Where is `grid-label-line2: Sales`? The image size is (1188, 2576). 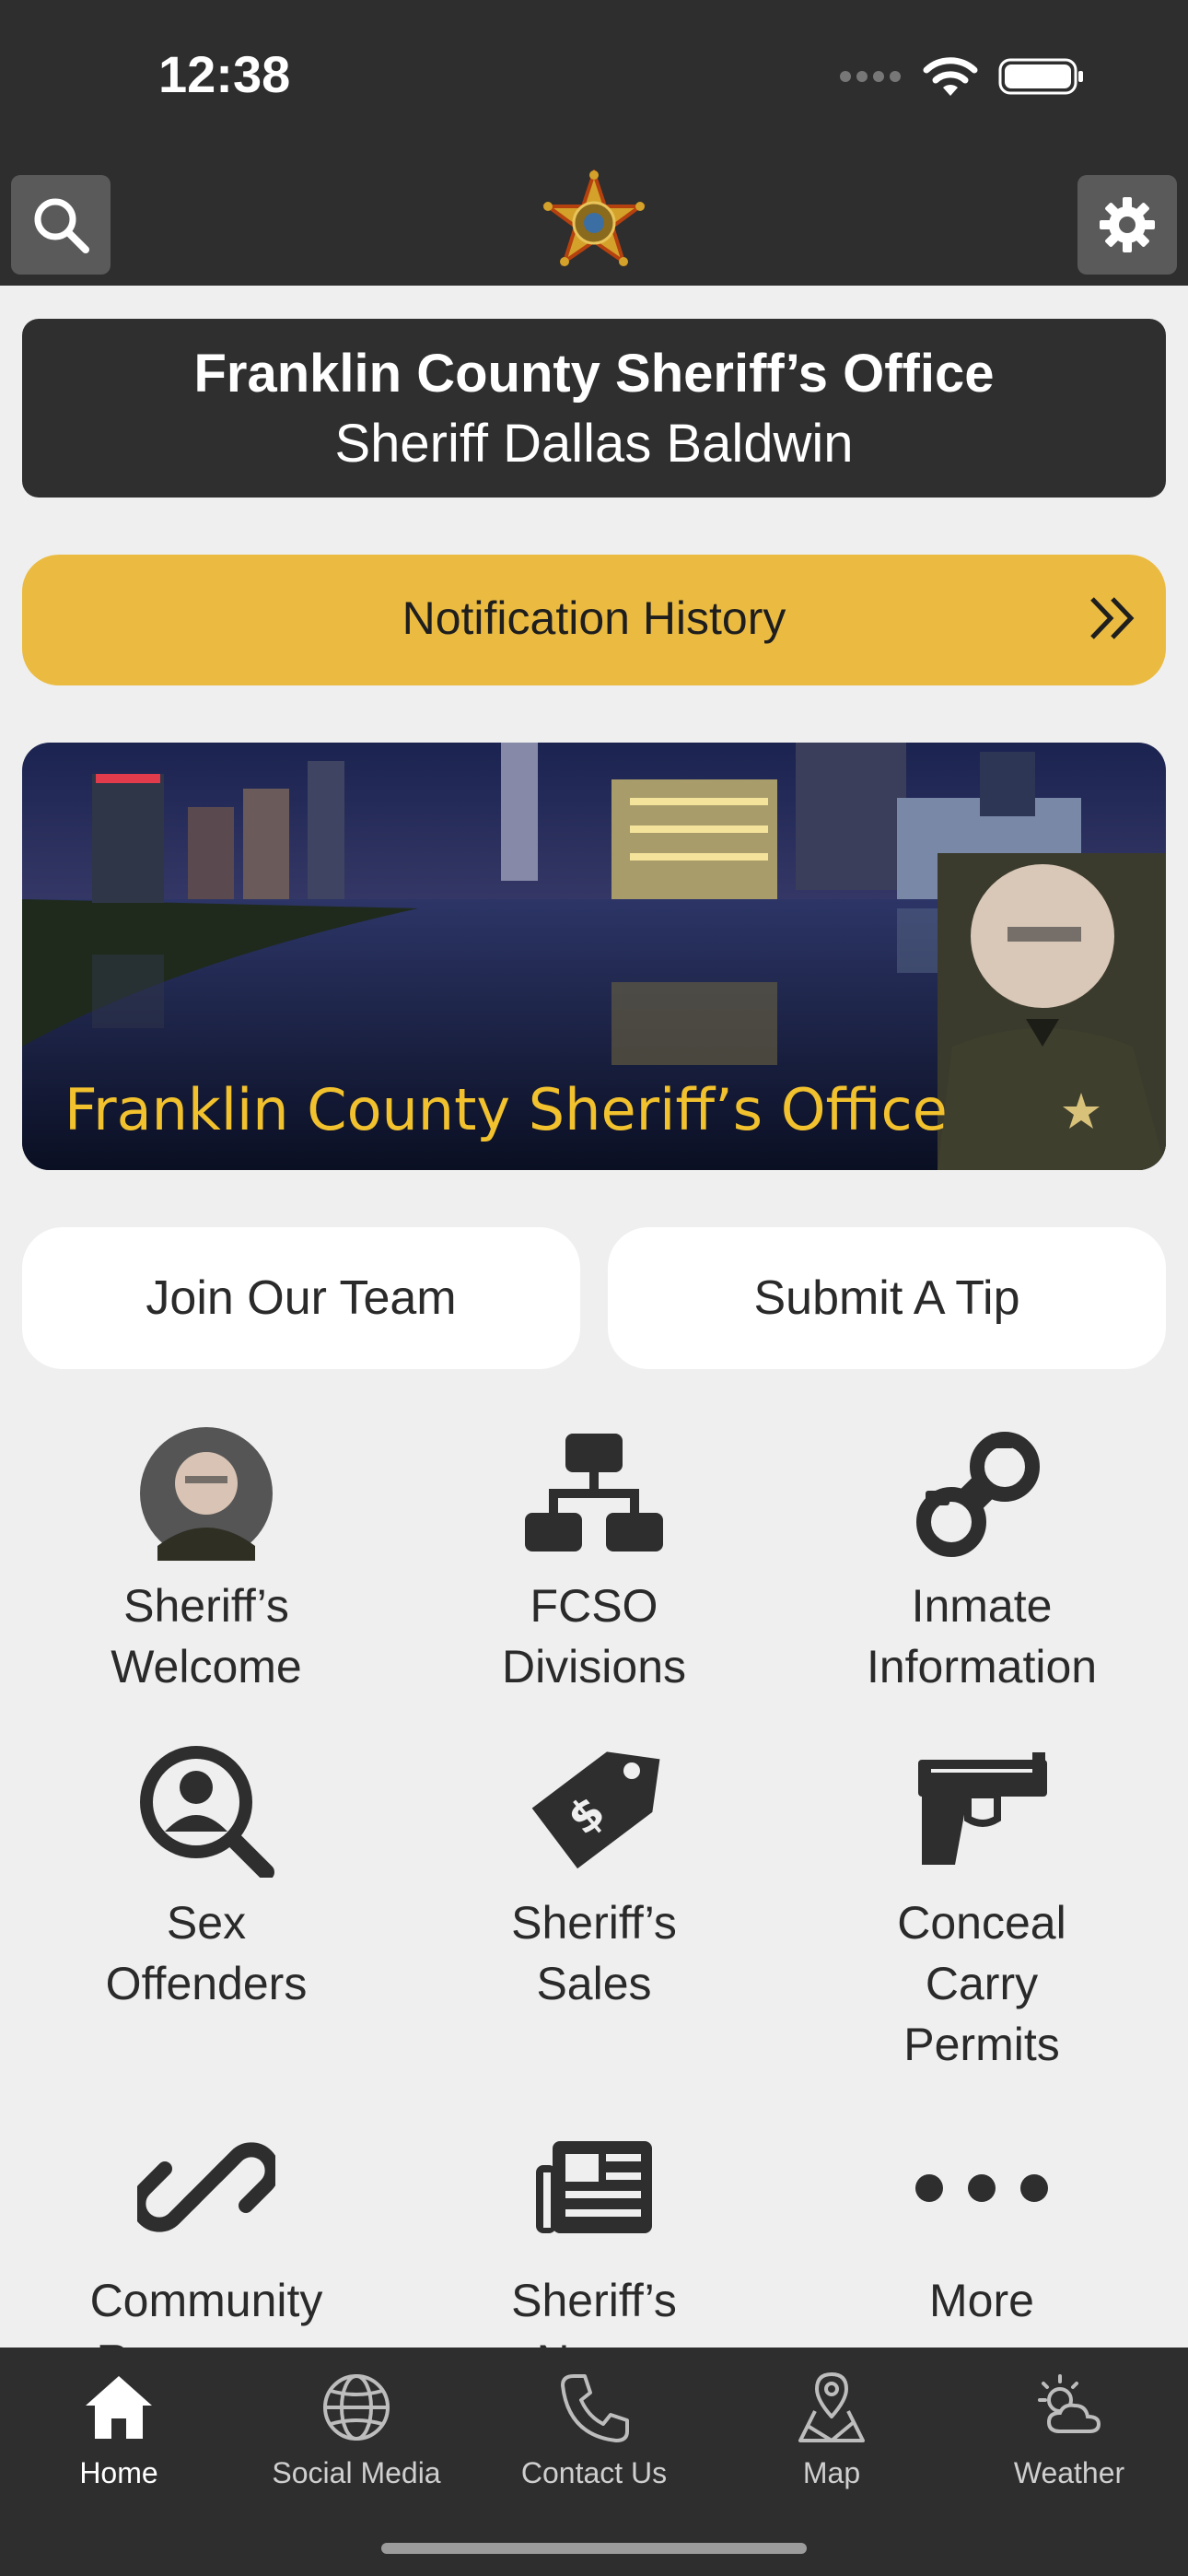
grid-label-line2: Sales is located at coordinates (594, 1983).